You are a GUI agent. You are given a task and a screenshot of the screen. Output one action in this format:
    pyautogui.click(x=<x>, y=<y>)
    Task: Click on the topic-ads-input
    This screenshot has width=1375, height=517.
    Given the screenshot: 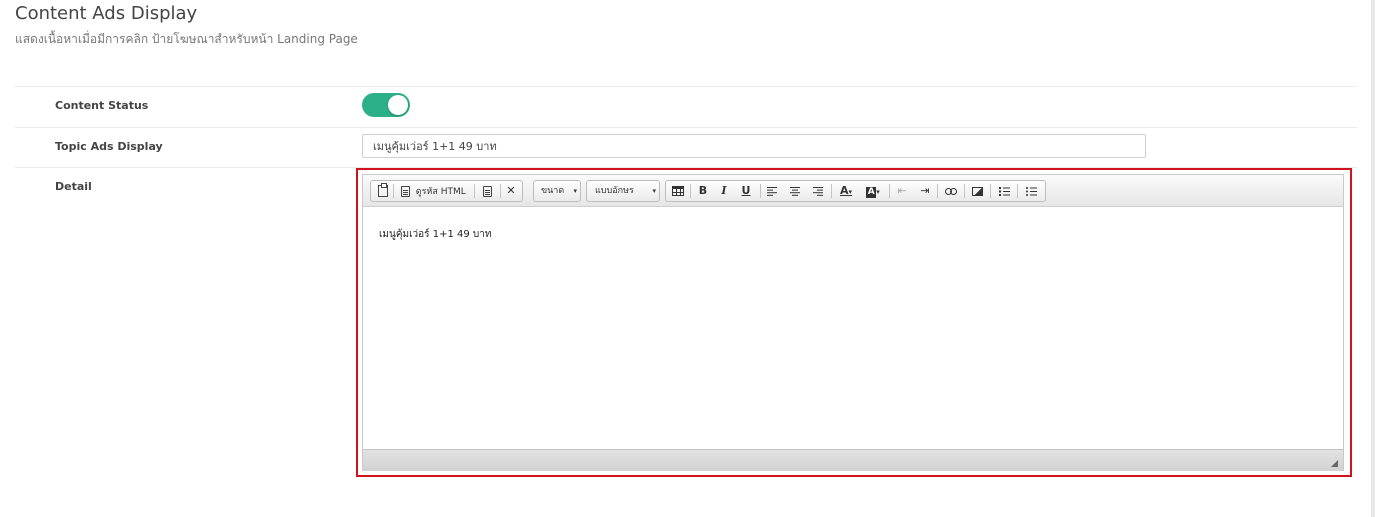 What is the action you would take?
    pyautogui.click(x=754, y=146)
    